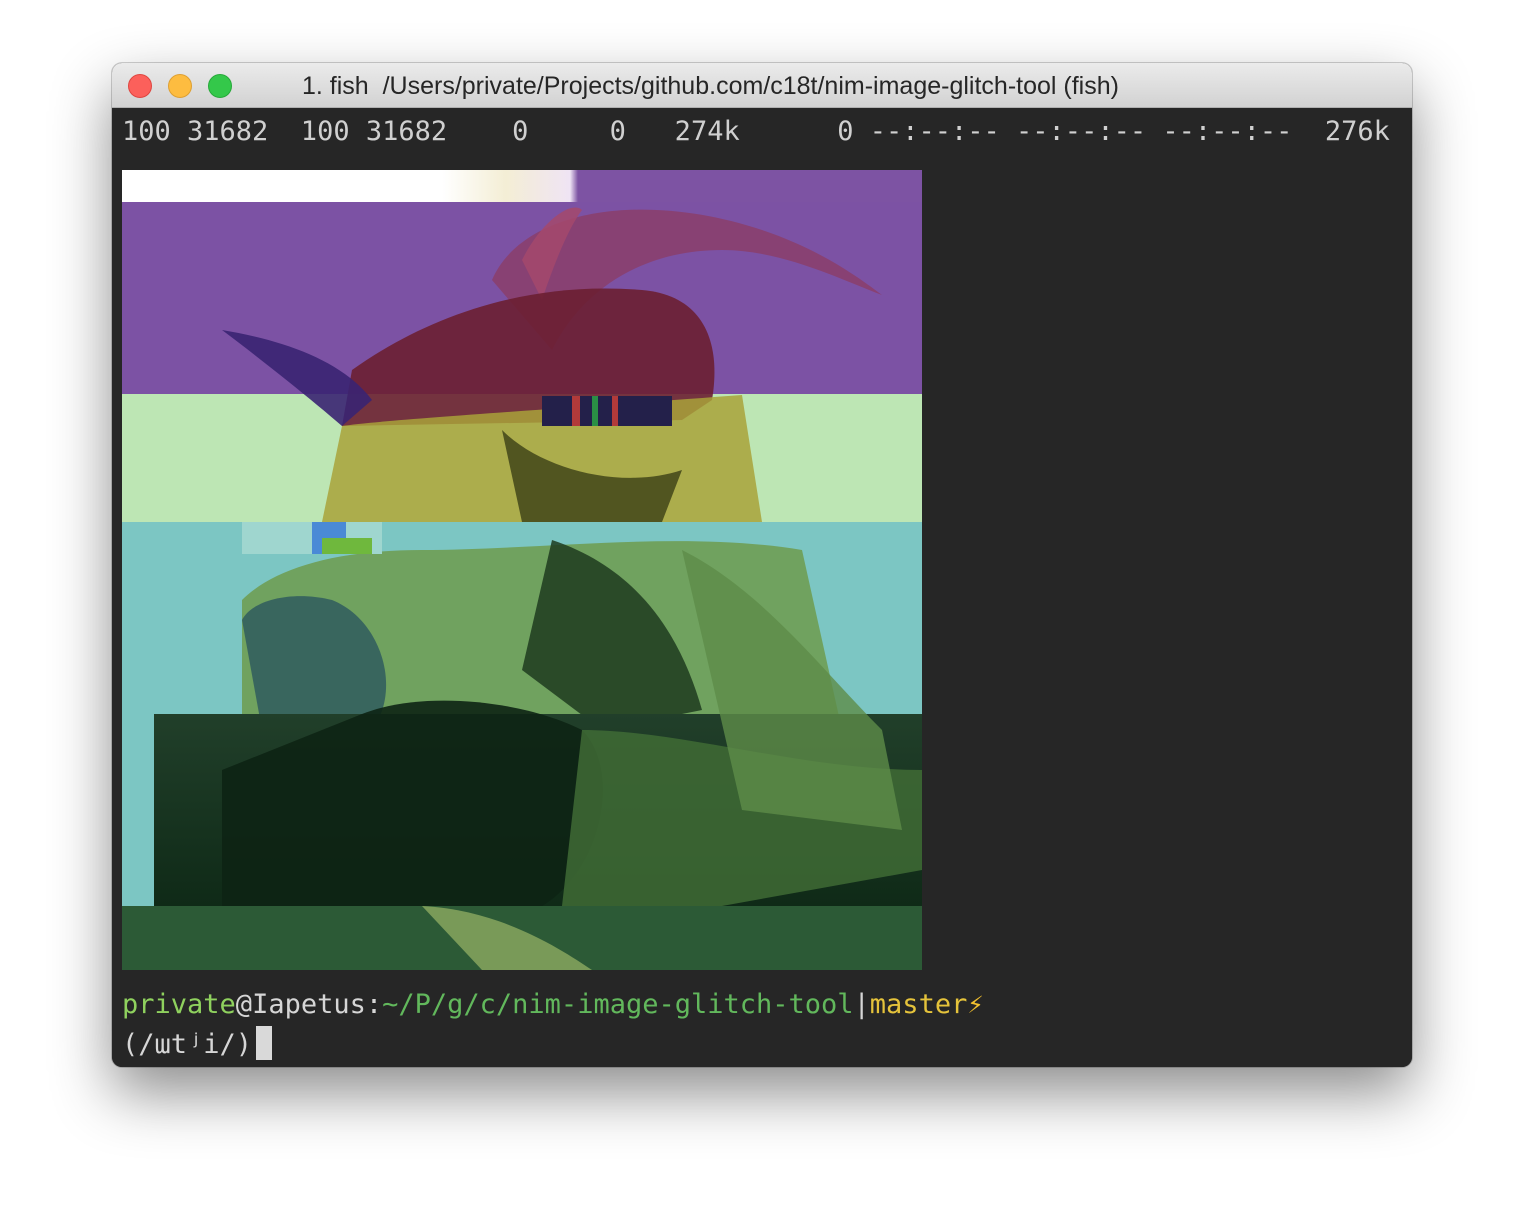  What do you see at coordinates (918, 1004) in the screenshot?
I see `prompt-branch: master` at bounding box center [918, 1004].